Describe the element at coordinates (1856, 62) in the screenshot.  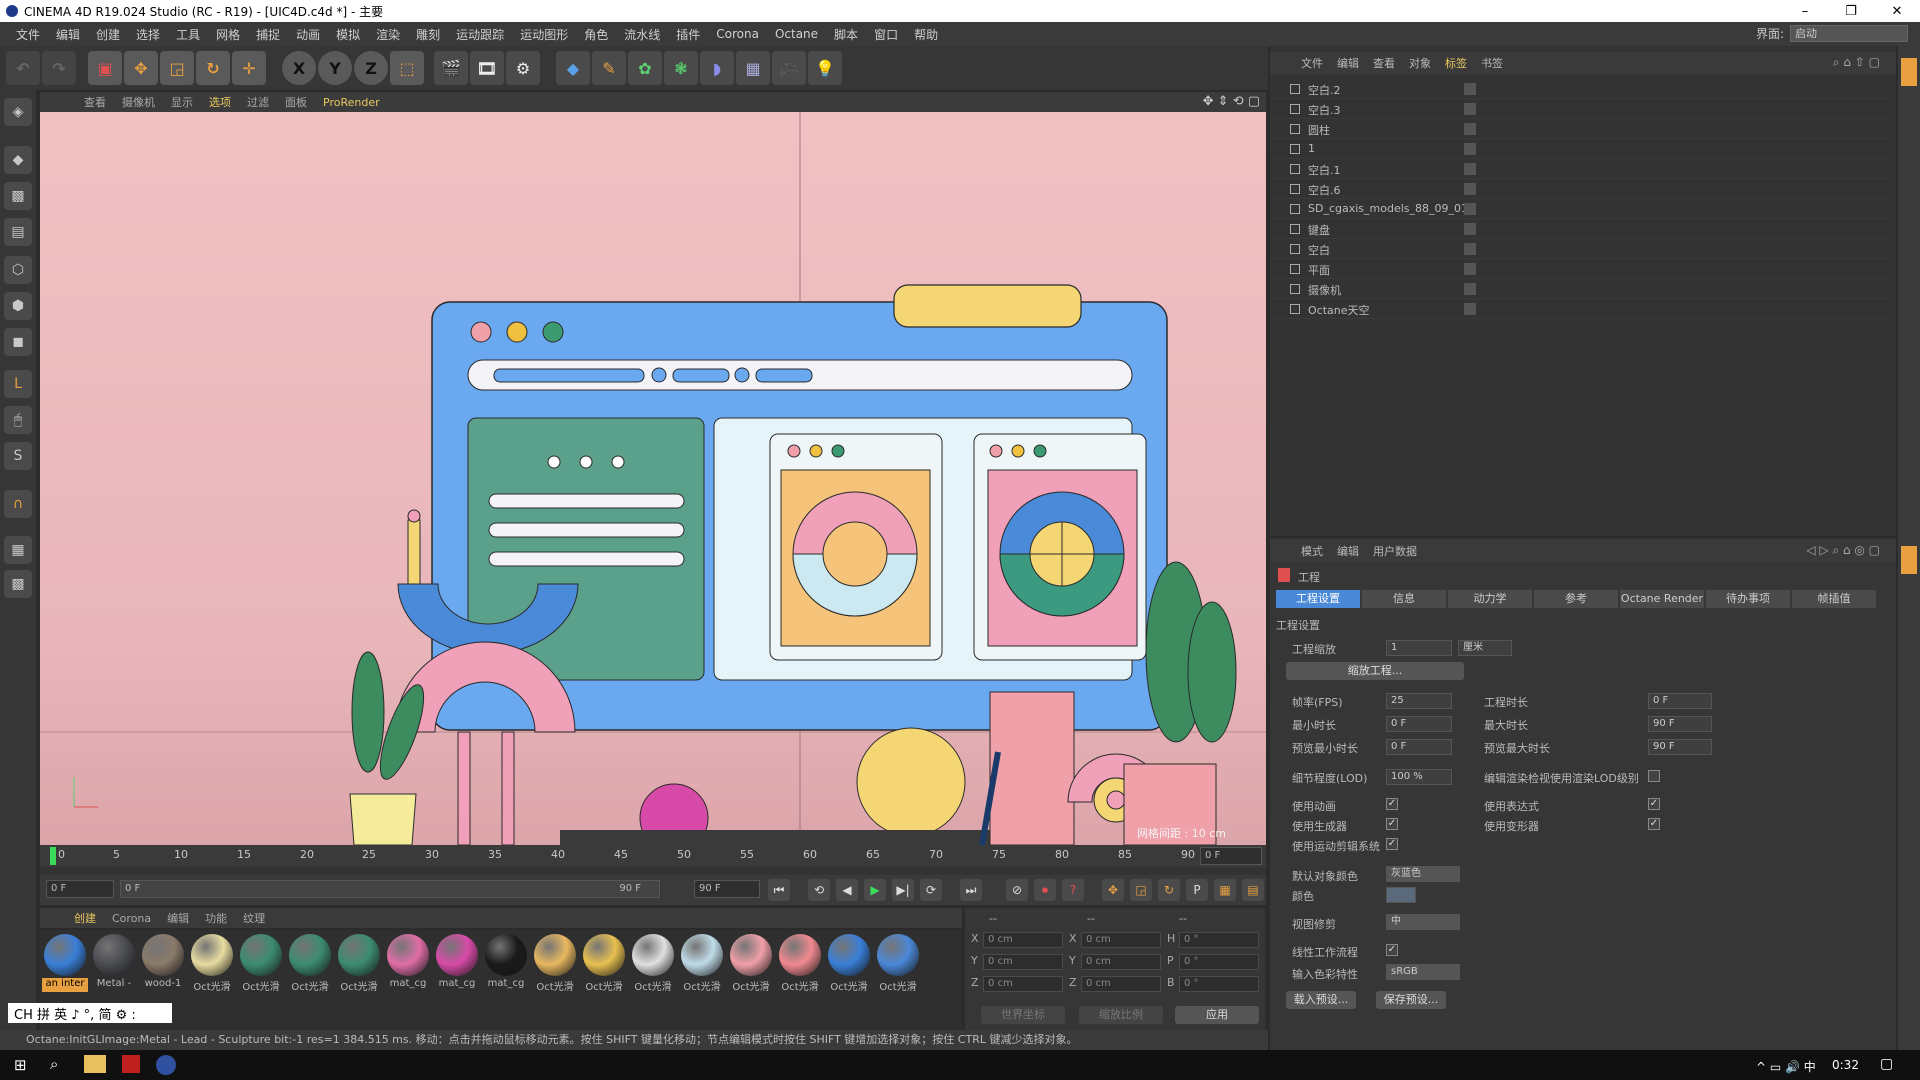
I see `object-manager-tools-icons: ⌕ ⌂ ⇧ ▢` at that location.